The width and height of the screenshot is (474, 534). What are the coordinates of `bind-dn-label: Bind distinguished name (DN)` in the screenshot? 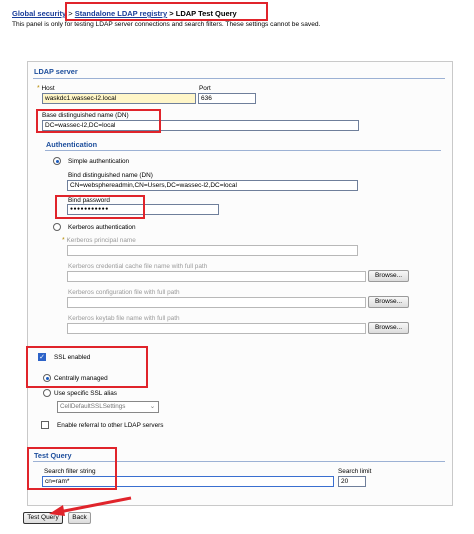 It's located at (110, 175).